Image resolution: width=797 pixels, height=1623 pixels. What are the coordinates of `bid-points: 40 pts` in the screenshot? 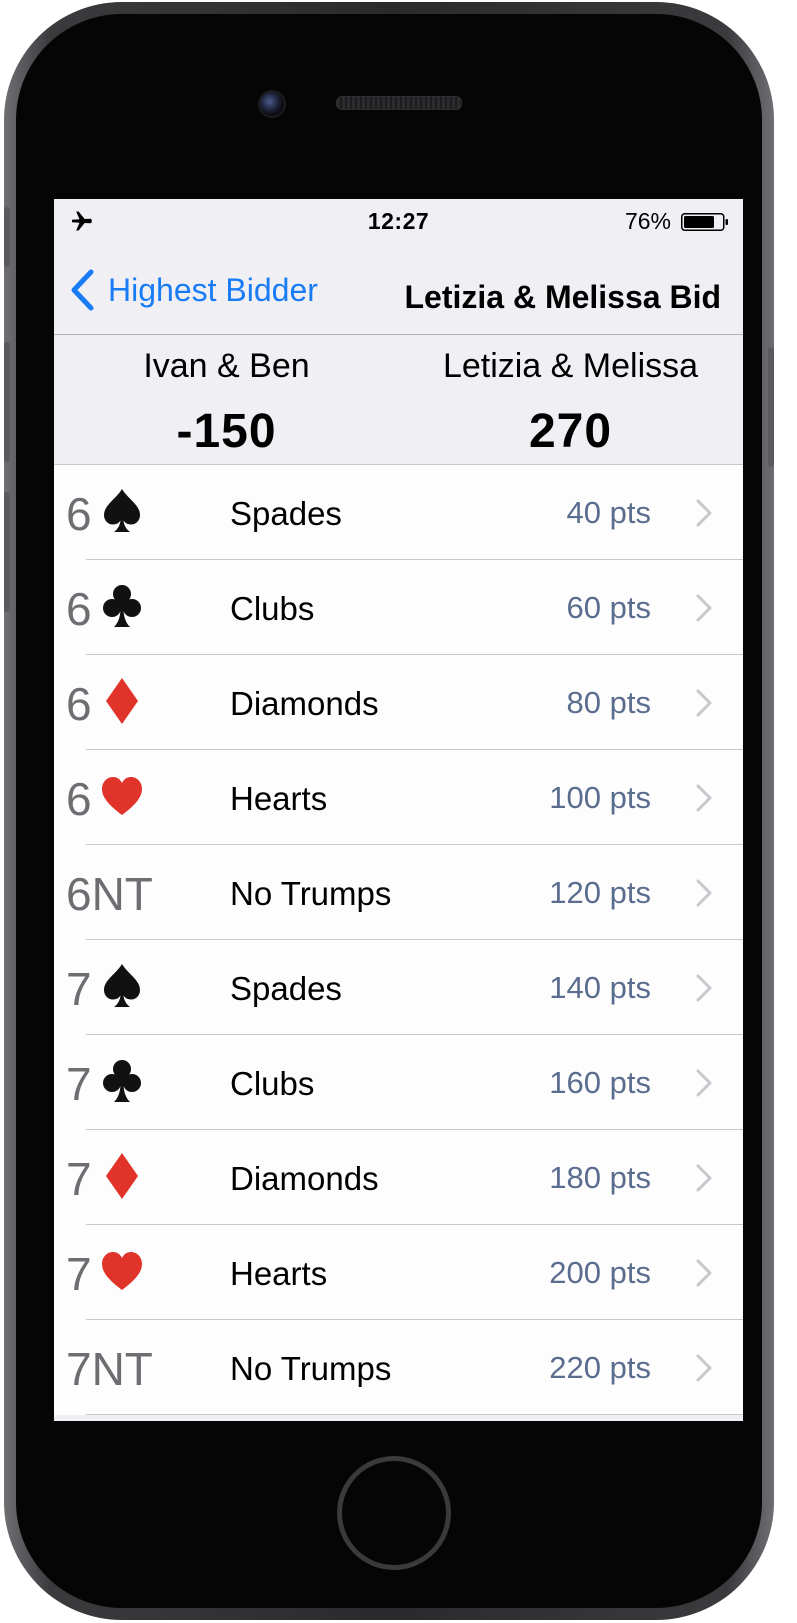 It's located at (608, 512).